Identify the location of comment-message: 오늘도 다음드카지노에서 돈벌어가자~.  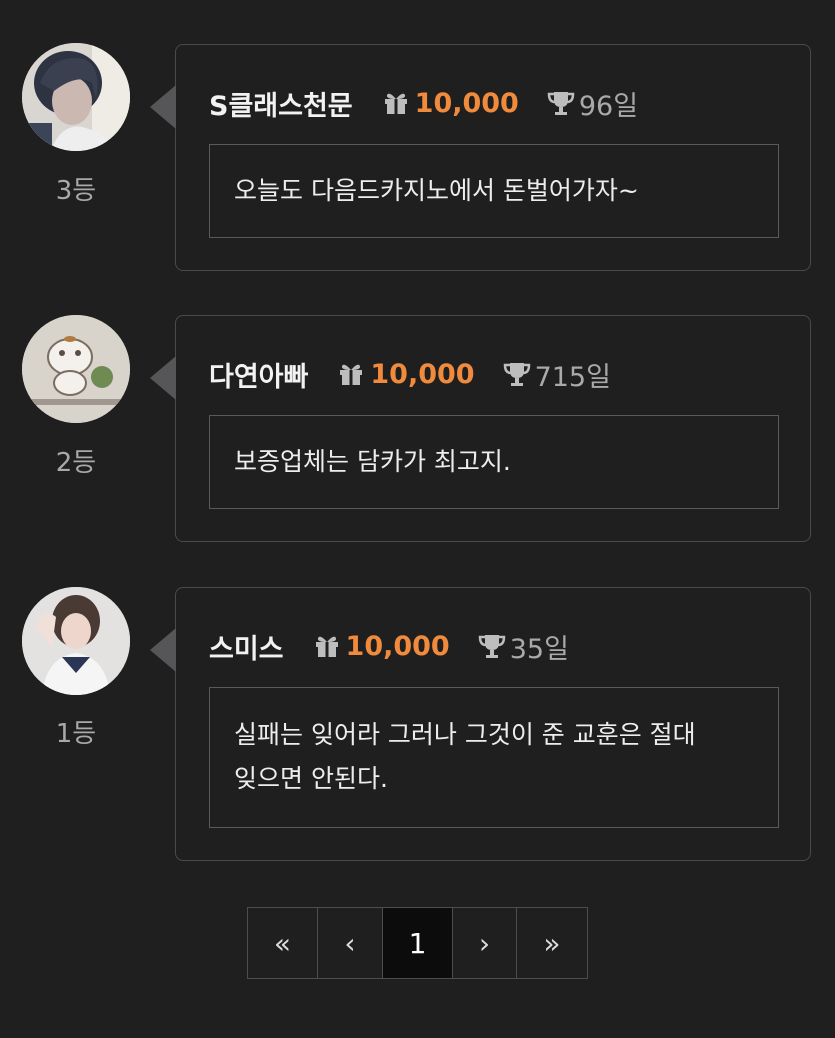
(494, 191).